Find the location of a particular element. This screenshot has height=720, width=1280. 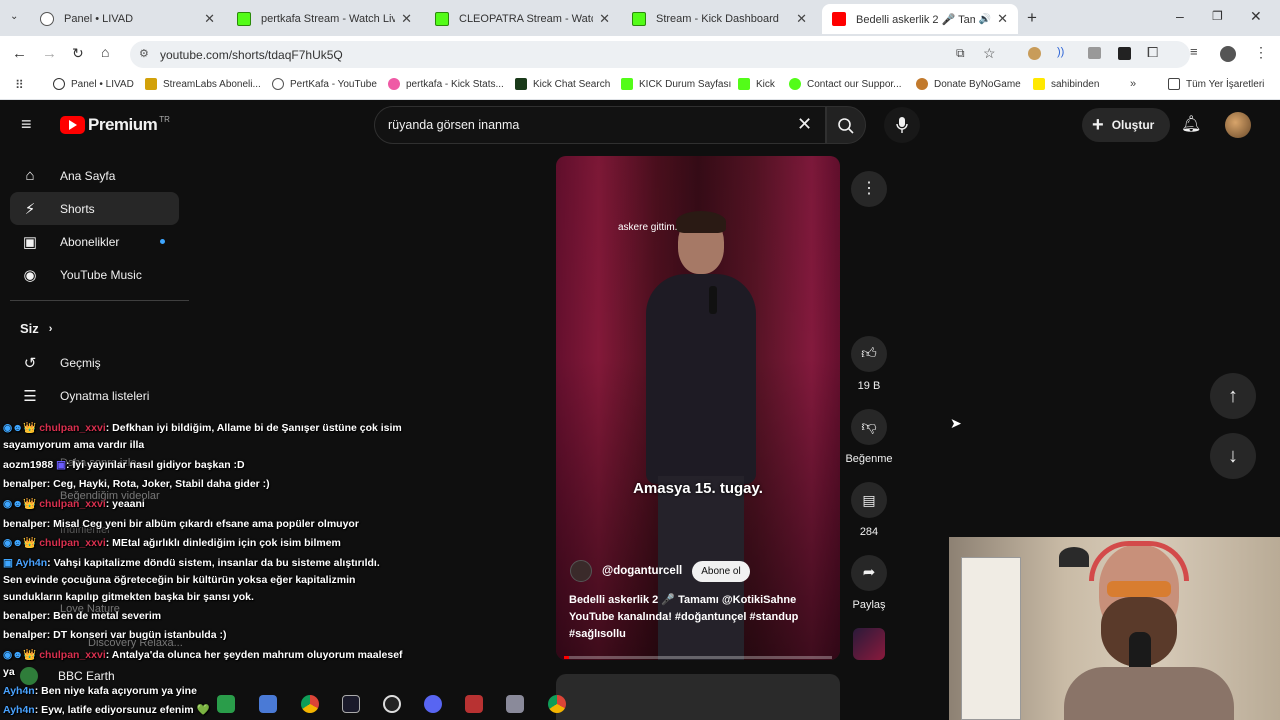

like-button: 👍︎ is located at coordinates (869, 354).